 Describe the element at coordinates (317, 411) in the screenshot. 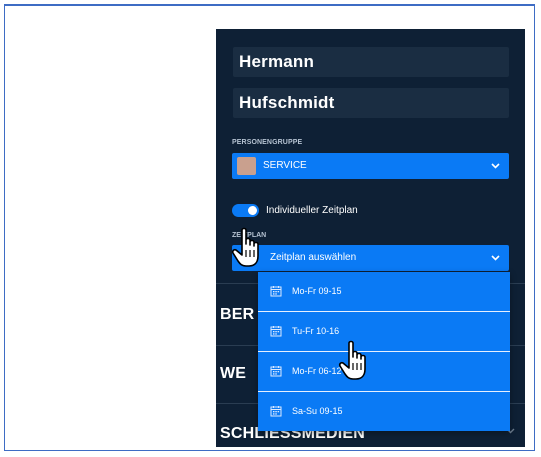

I see `zeitplan-option-label: Sa-Su 09-15` at that location.